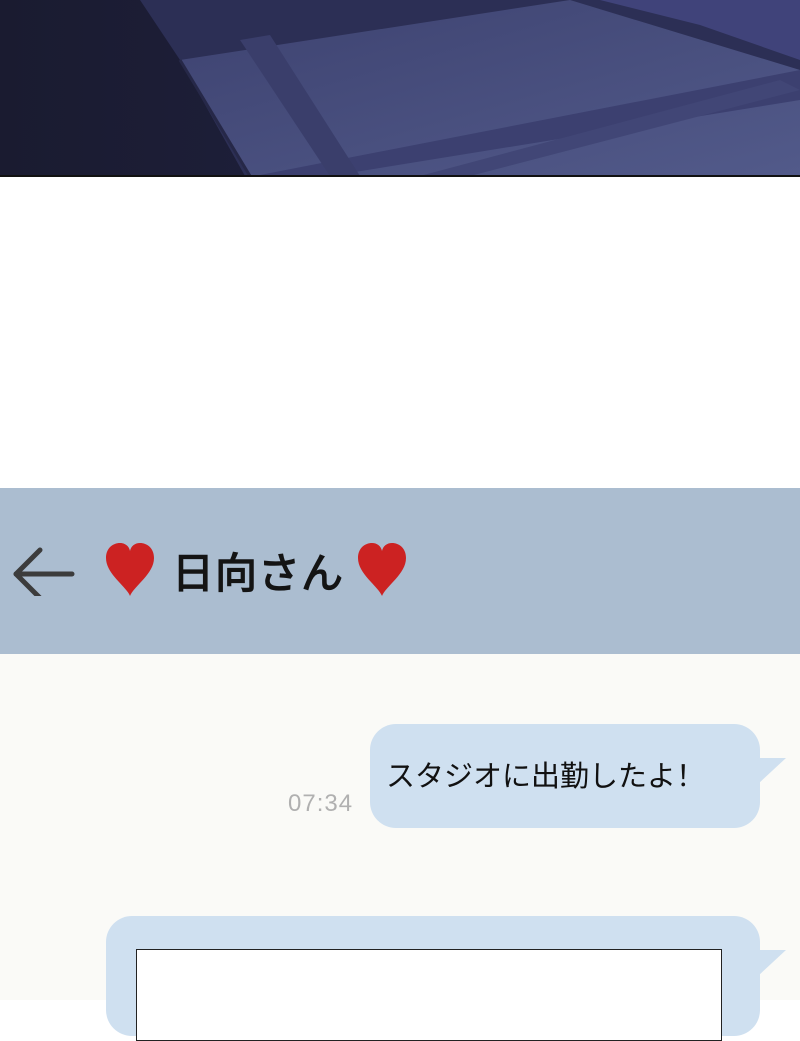 This screenshot has height=1041, width=800. What do you see at coordinates (321, 803) in the screenshot?
I see `message-timestamp: 07:34` at bounding box center [321, 803].